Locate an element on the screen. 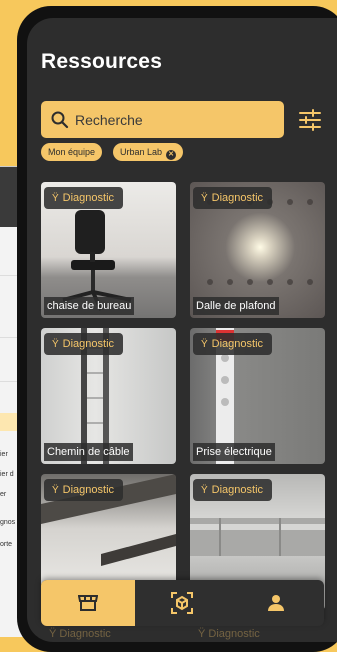 The image size is (337, 652). bottom-navigation is located at coordinates (182, 603).